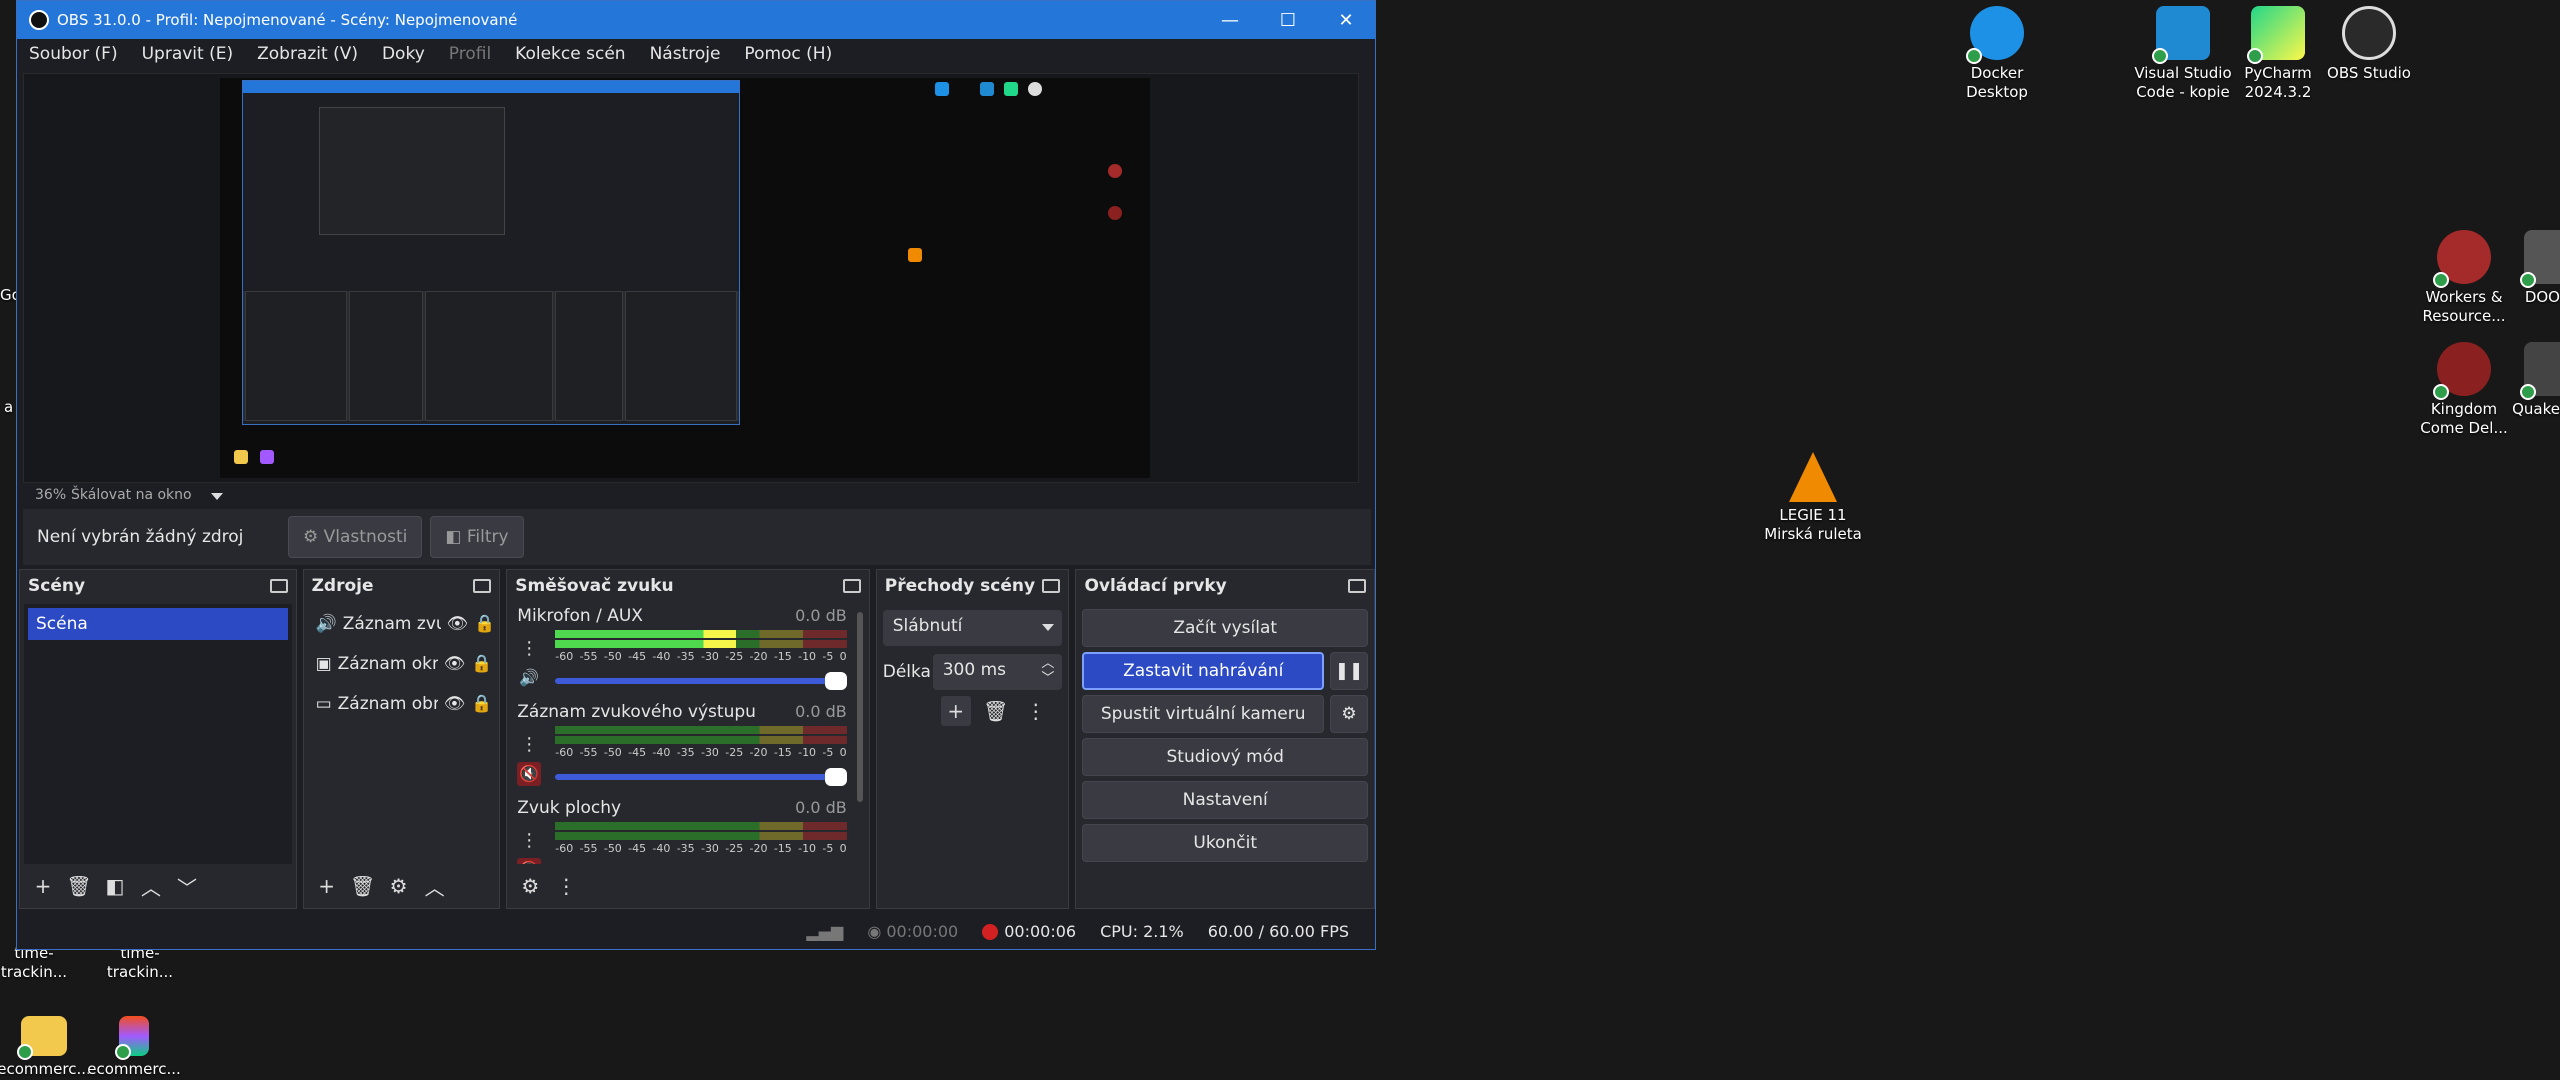  What do you see at coordinates (1203, 671) in the screenshot?
I see `stop-recording-button: Zastavit nahrávání` at bounding box center [1203, 671].